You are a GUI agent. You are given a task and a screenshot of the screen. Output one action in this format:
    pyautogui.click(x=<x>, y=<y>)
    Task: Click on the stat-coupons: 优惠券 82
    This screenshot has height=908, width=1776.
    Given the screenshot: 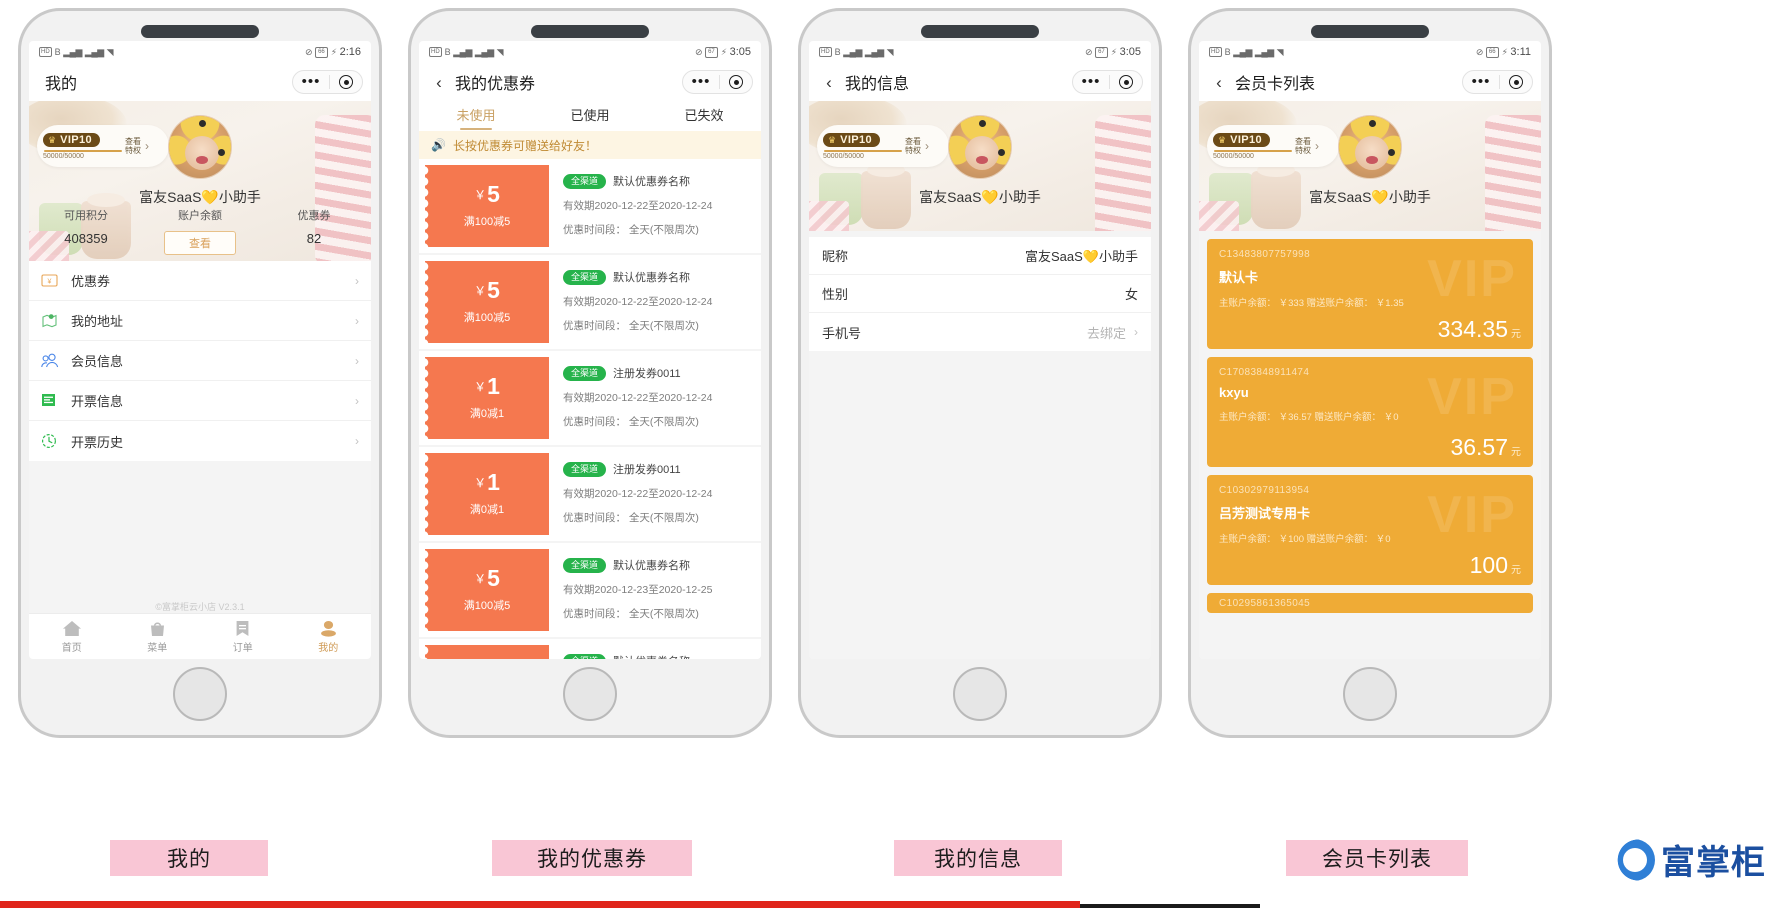 What is the action you would take?
    pyautogui.click(x=314, y=231)
    